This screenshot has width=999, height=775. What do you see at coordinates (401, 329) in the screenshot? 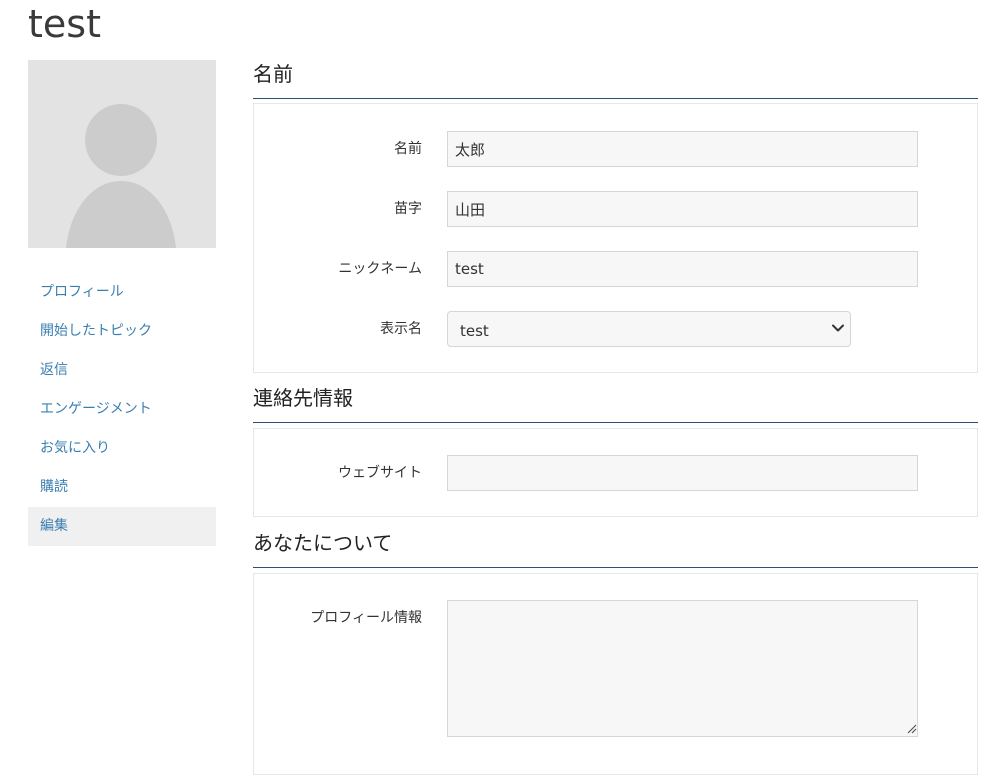
I see `display-name-label: 表示名` at bounding box center [401, 329].